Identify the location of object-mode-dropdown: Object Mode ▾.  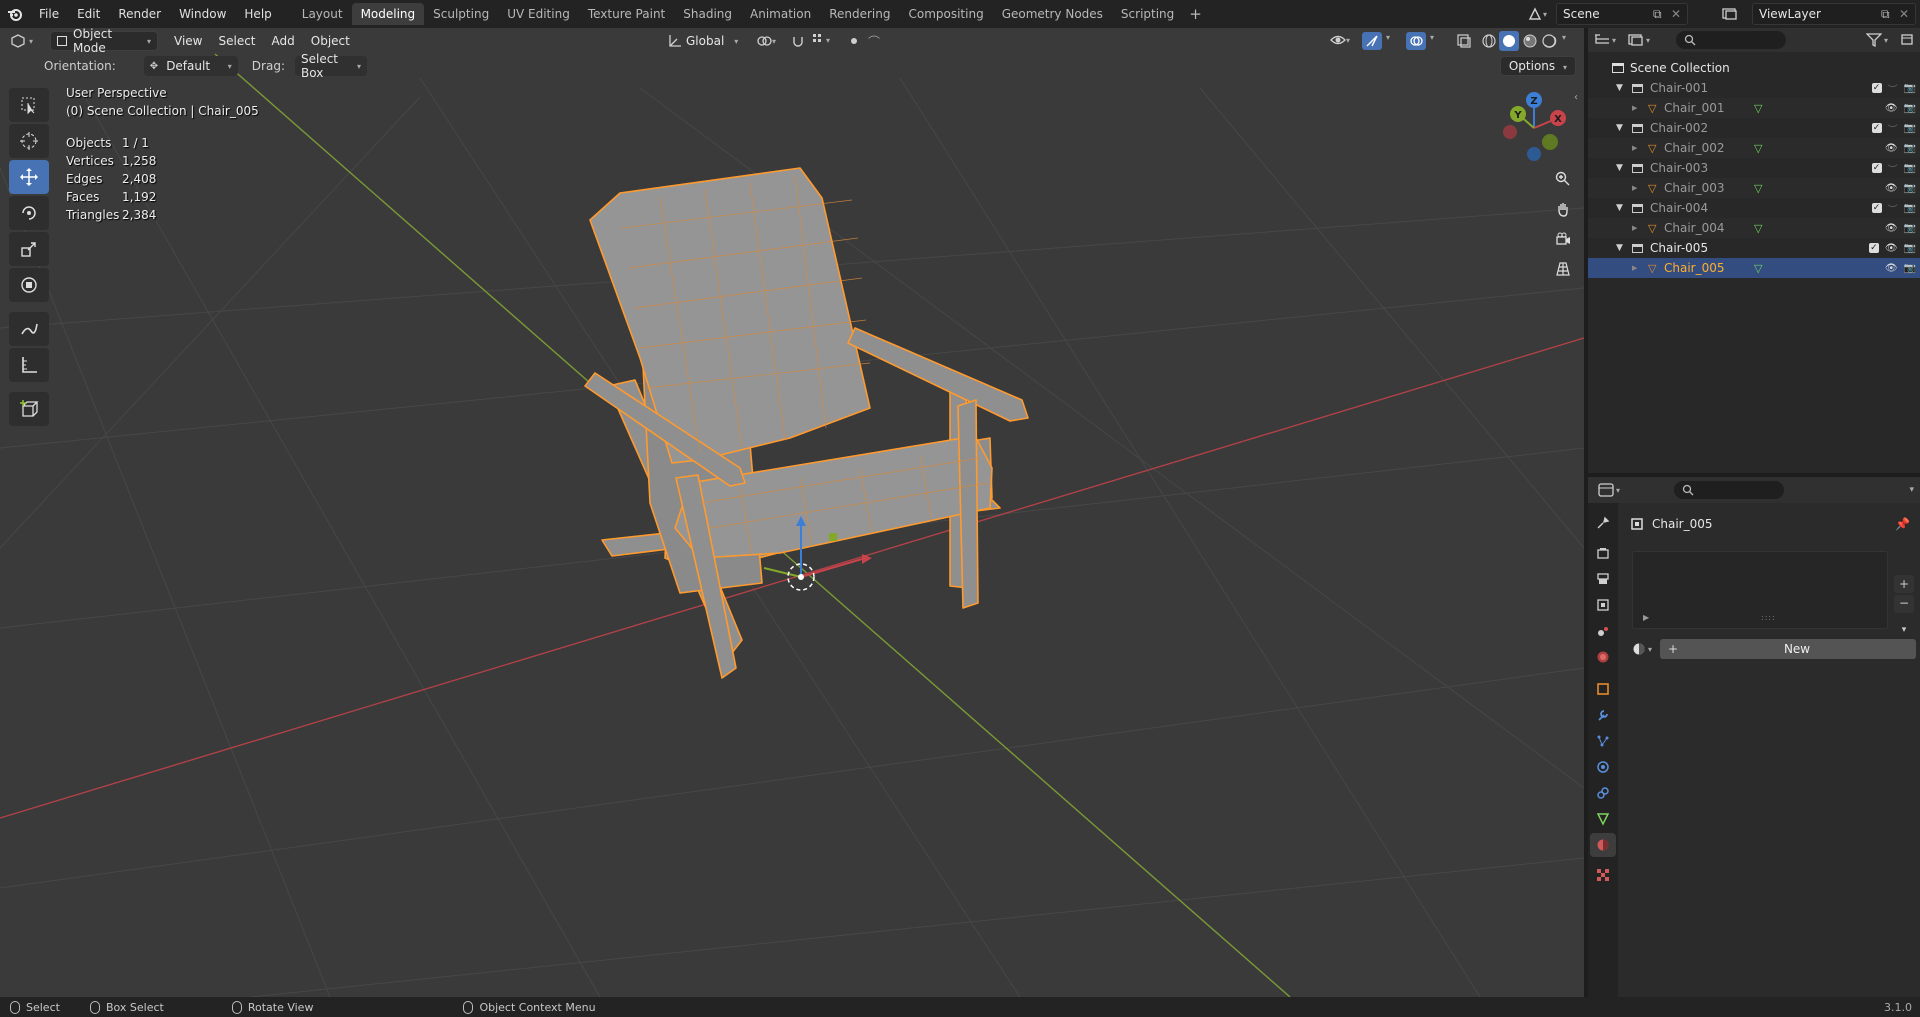
(104, 41).